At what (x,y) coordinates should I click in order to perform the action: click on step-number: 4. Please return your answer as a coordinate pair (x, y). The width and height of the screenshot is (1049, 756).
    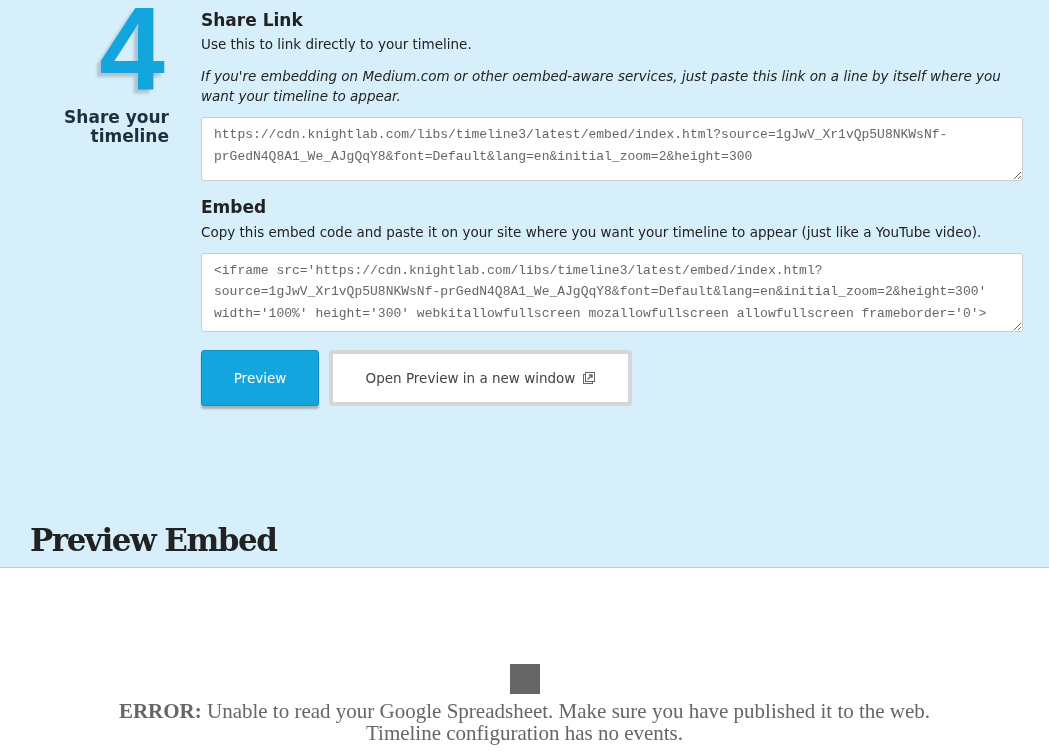
    Looking at the image, I should click on (132, 49).